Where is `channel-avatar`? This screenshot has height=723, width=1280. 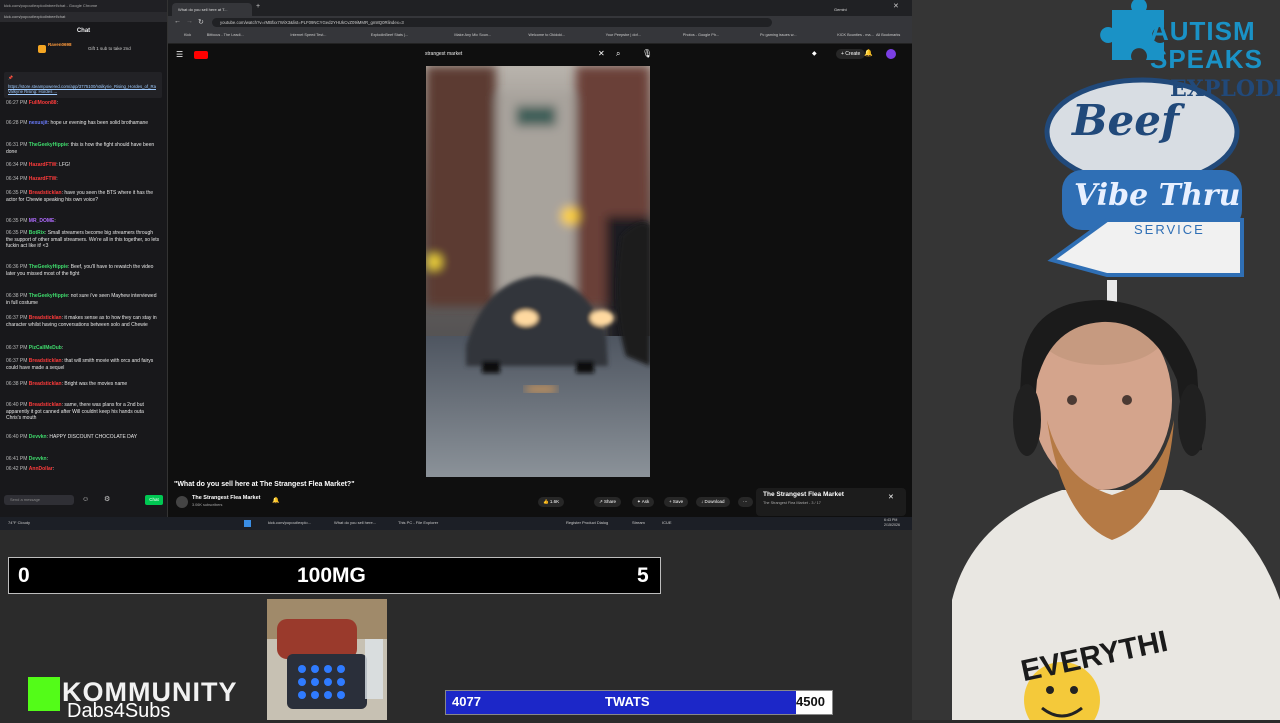
channel-avatar is located at coordinates (182, 502).